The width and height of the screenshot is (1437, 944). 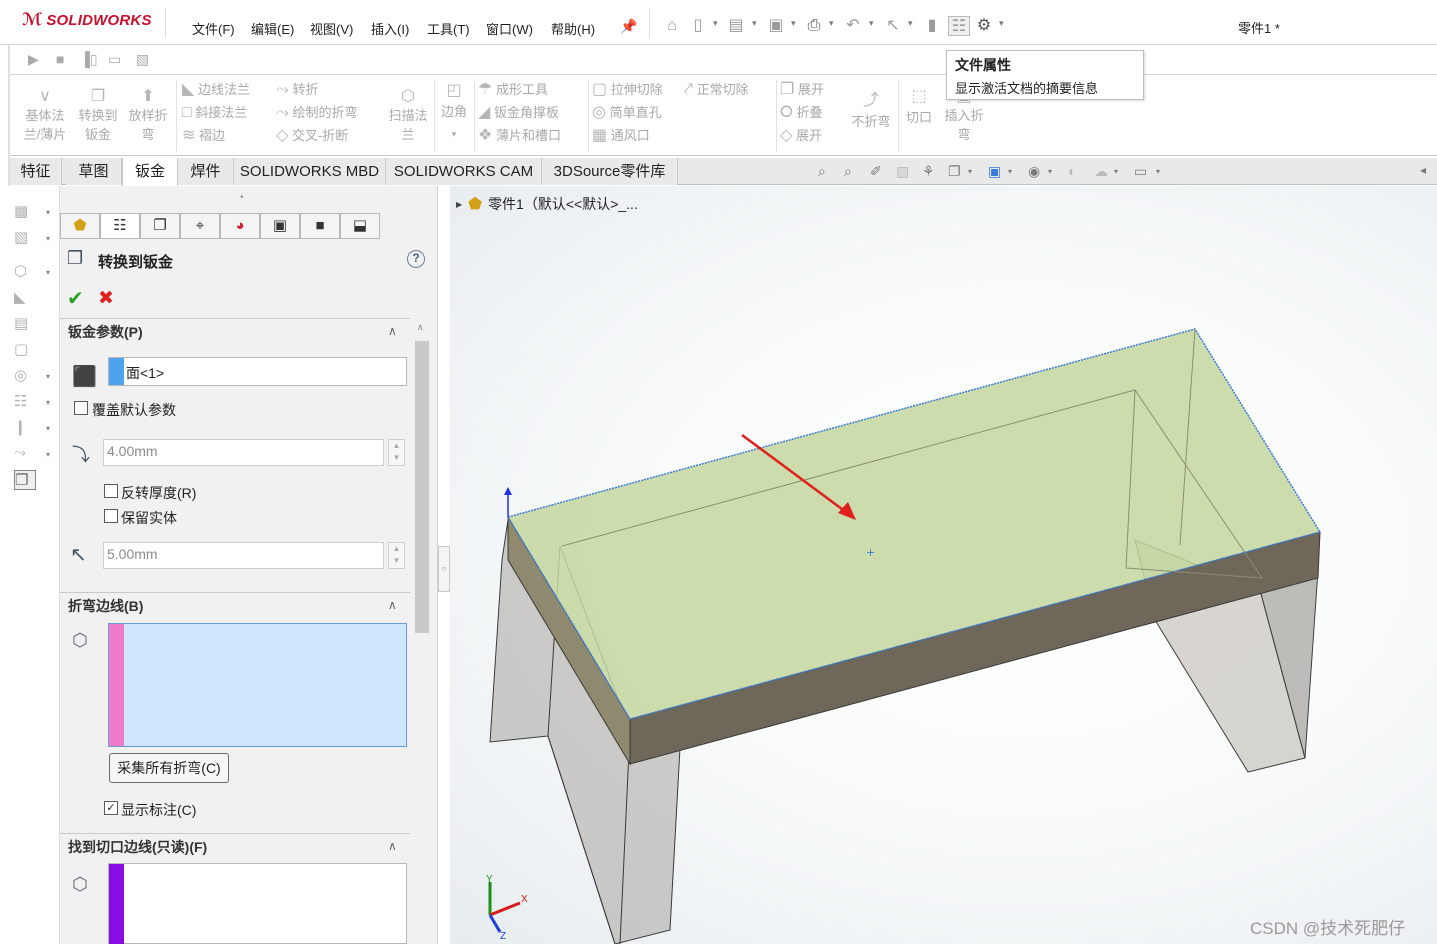 What do you see at coordinates (698, 26) in the screenshot?
I see `new-document-icon: ▯` at bounding box center [698, 26].